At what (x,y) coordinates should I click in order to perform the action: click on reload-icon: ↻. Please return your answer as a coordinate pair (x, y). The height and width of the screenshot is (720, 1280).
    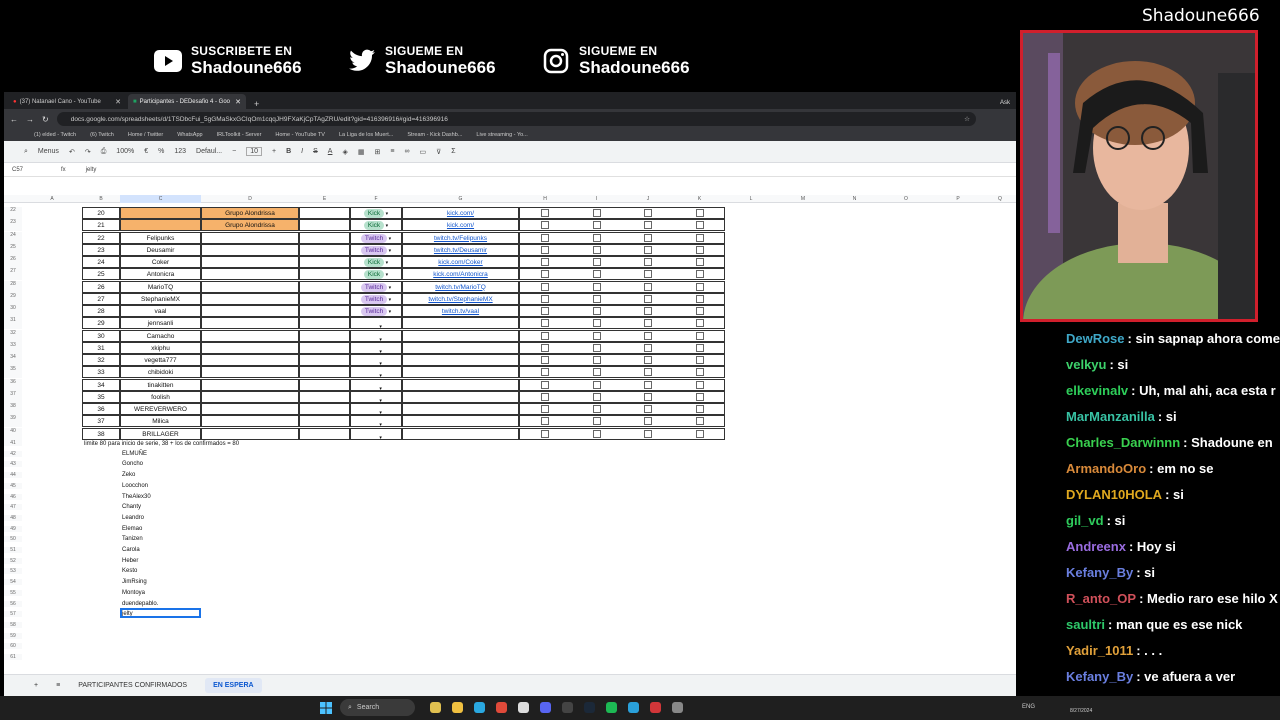
    Looking at the image, I should click on (45, 119).